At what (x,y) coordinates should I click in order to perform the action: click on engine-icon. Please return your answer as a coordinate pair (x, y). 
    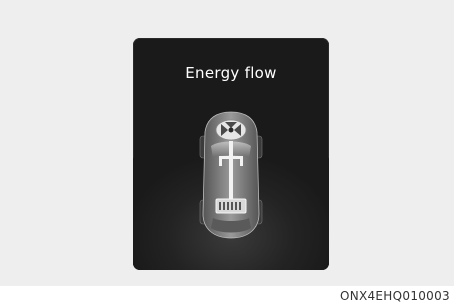
    Looking at the image, I should click on (231, 130).